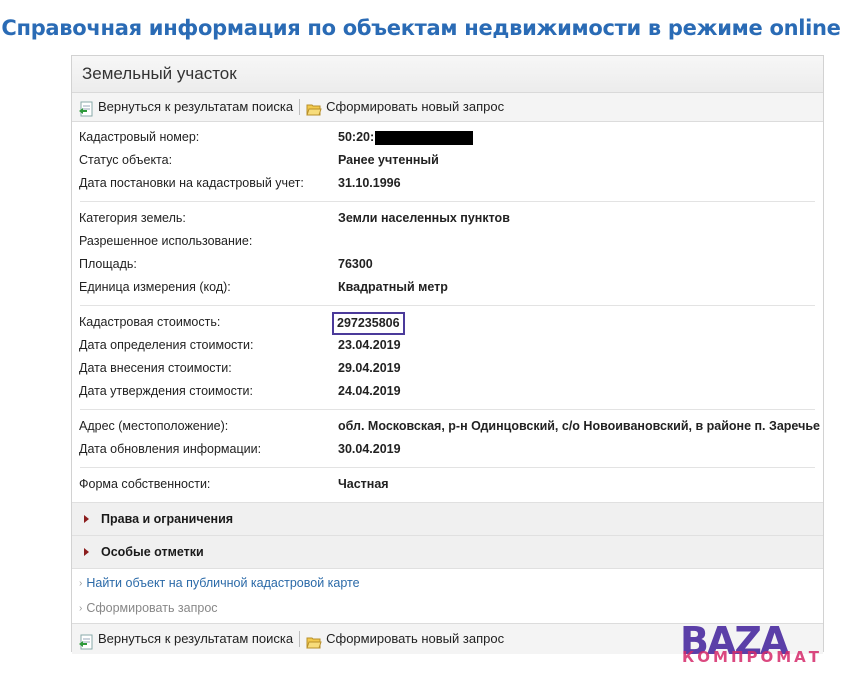 This screenshot has width=842, height=683. I want to click on watermark-logo: BAZA КОМПРОМАТ, so click(757, 644).